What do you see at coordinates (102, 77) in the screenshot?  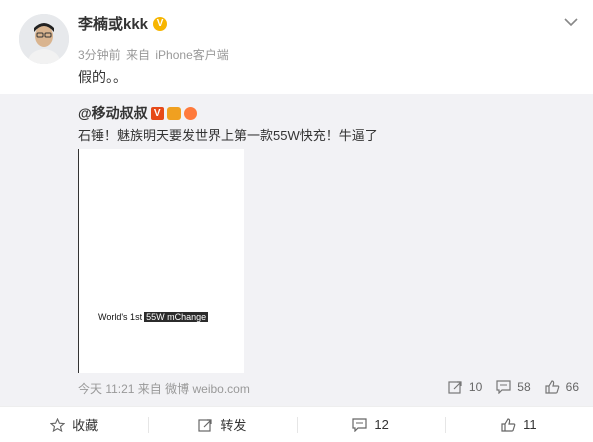 I see `post-text: 假的。。` at bounding box center [102, 77].